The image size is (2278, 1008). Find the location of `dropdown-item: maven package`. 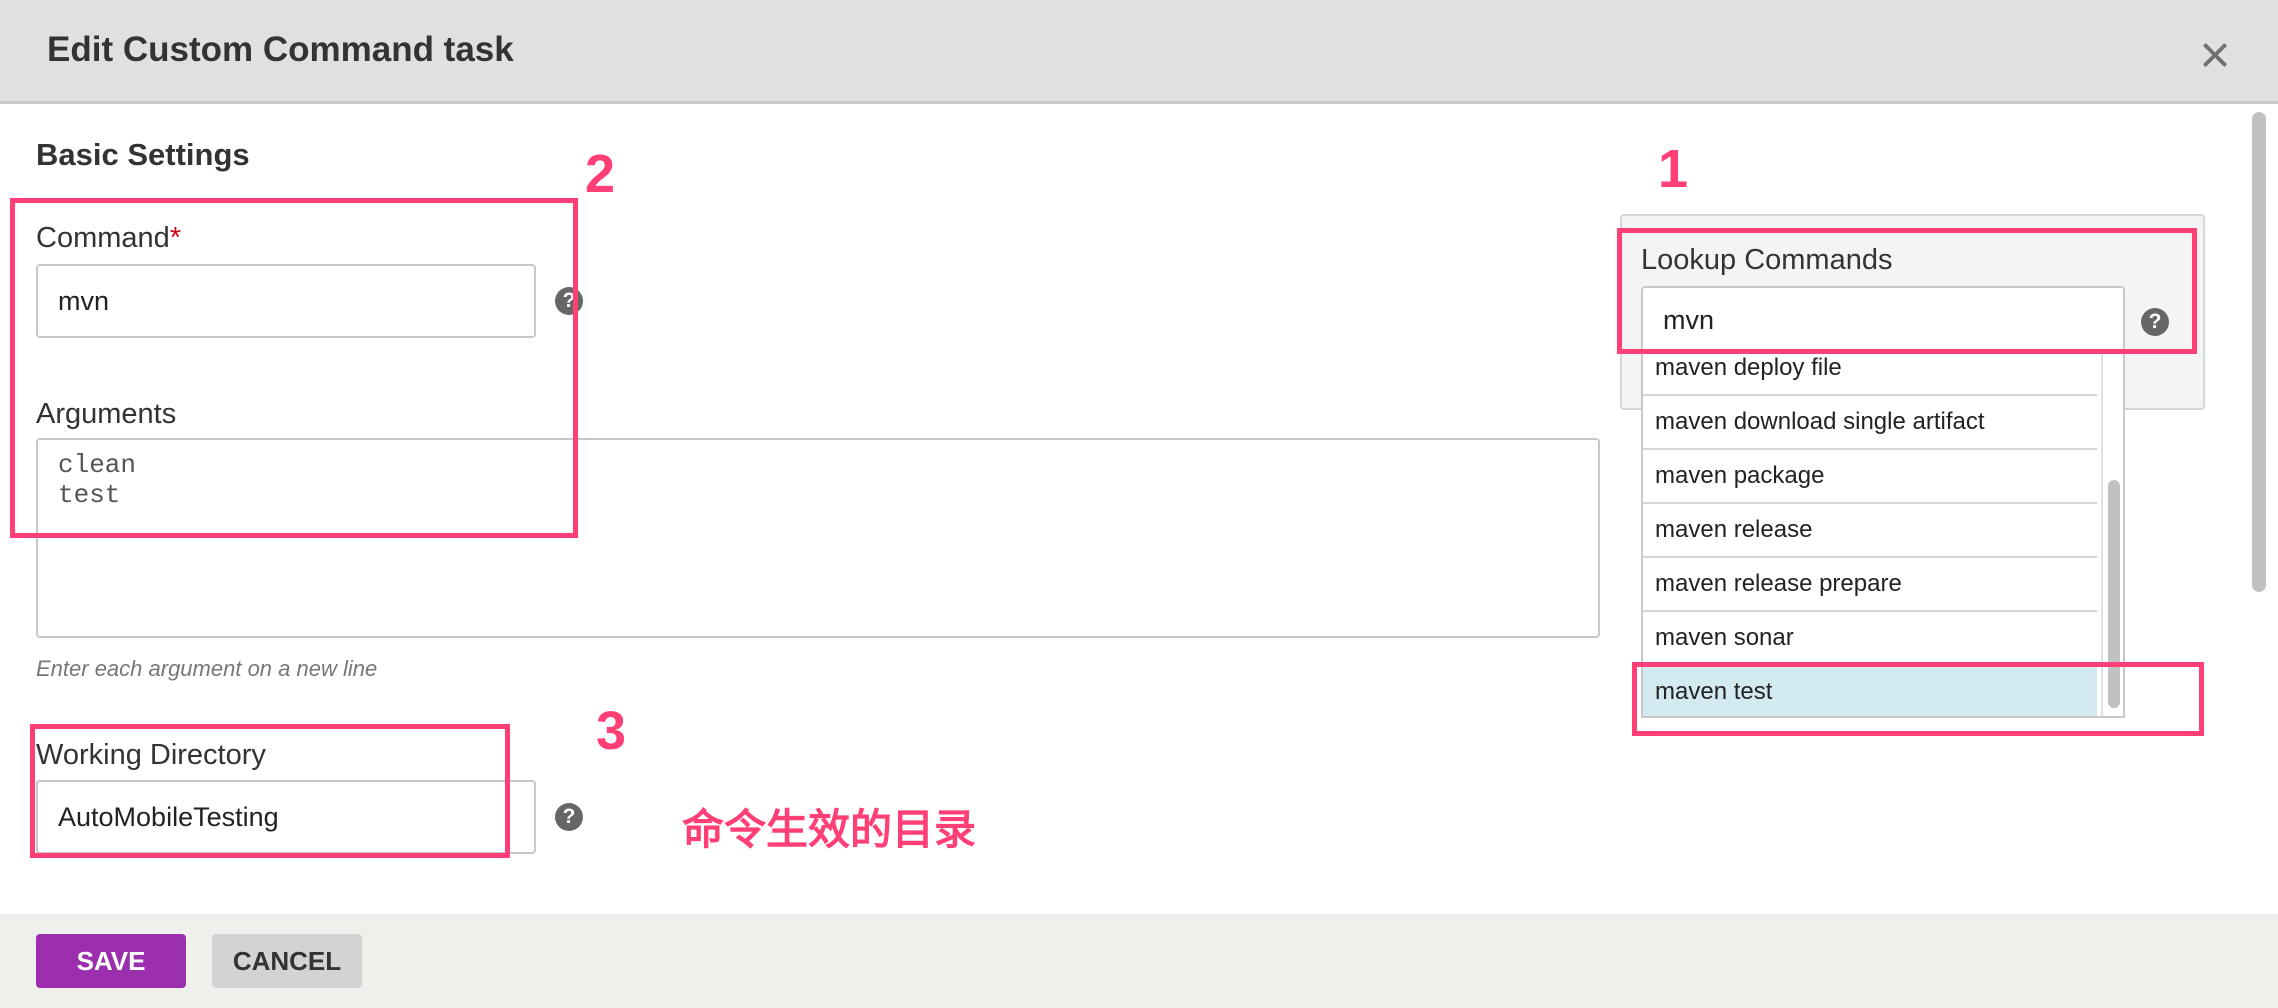

dropdown-item: maven package is located at coordinates (1870, 477).